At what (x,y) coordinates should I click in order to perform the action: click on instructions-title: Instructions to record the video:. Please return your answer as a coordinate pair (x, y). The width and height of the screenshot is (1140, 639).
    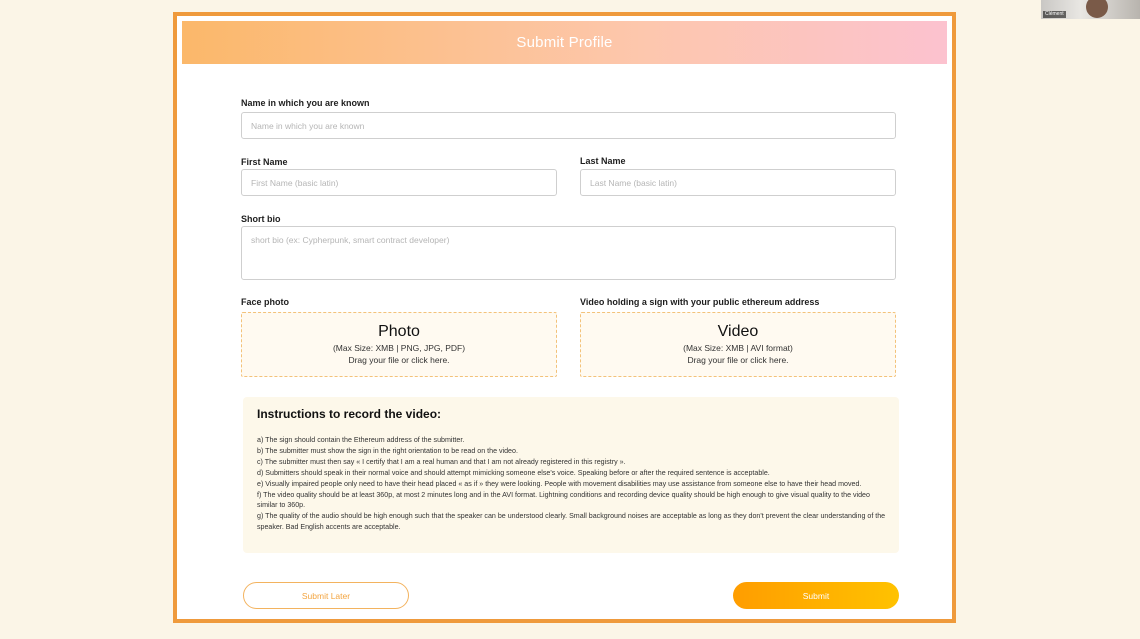
    Looking at the image, I should click on (349, 414).